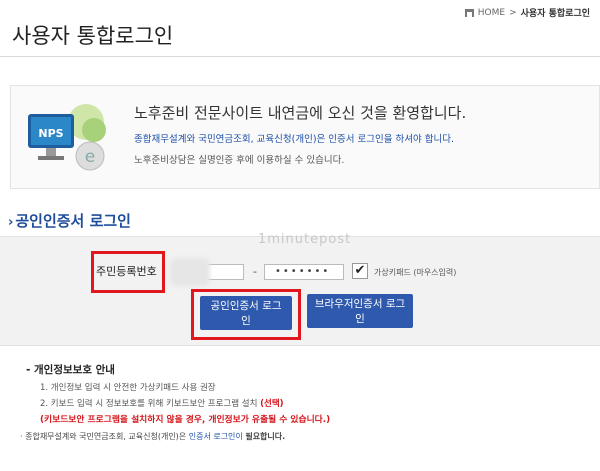 The image size is (600, 471). Describe the element at coordinates (239, 160) in the screenshot. I see `welcome-notice-counsel: 노후준비상담은 실명인증 후에 이용하실 수 있습니다.` at that location.